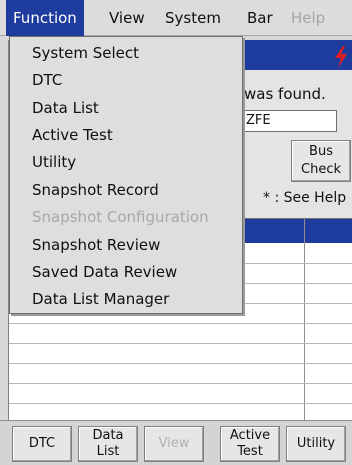 This screenshot has height=465, width=352. Describe the element at coordinates (341, 57) in the screenshot. I see `lightning-icon` at that location.